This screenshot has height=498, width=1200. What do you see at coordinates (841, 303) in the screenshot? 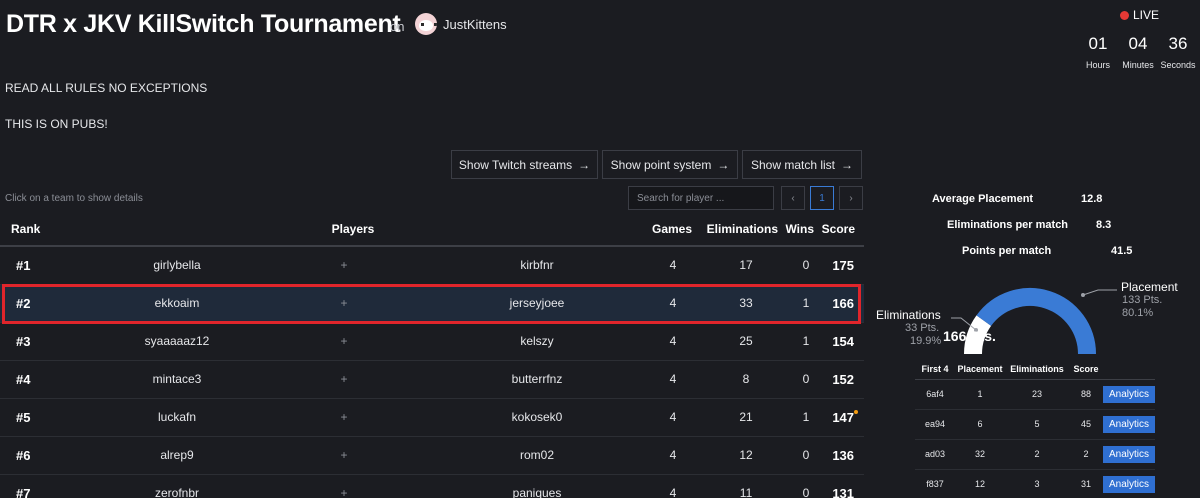
I see `team-score: 166` at bounding box center [841, 303].